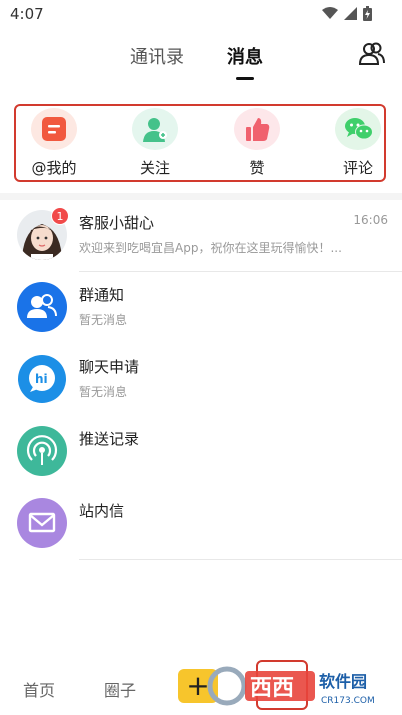 This screenshot has height=715, width=402. Describe the element at coordinates (272, 688) in the screenshot. I see `watermark-brand: 西西` at that location.